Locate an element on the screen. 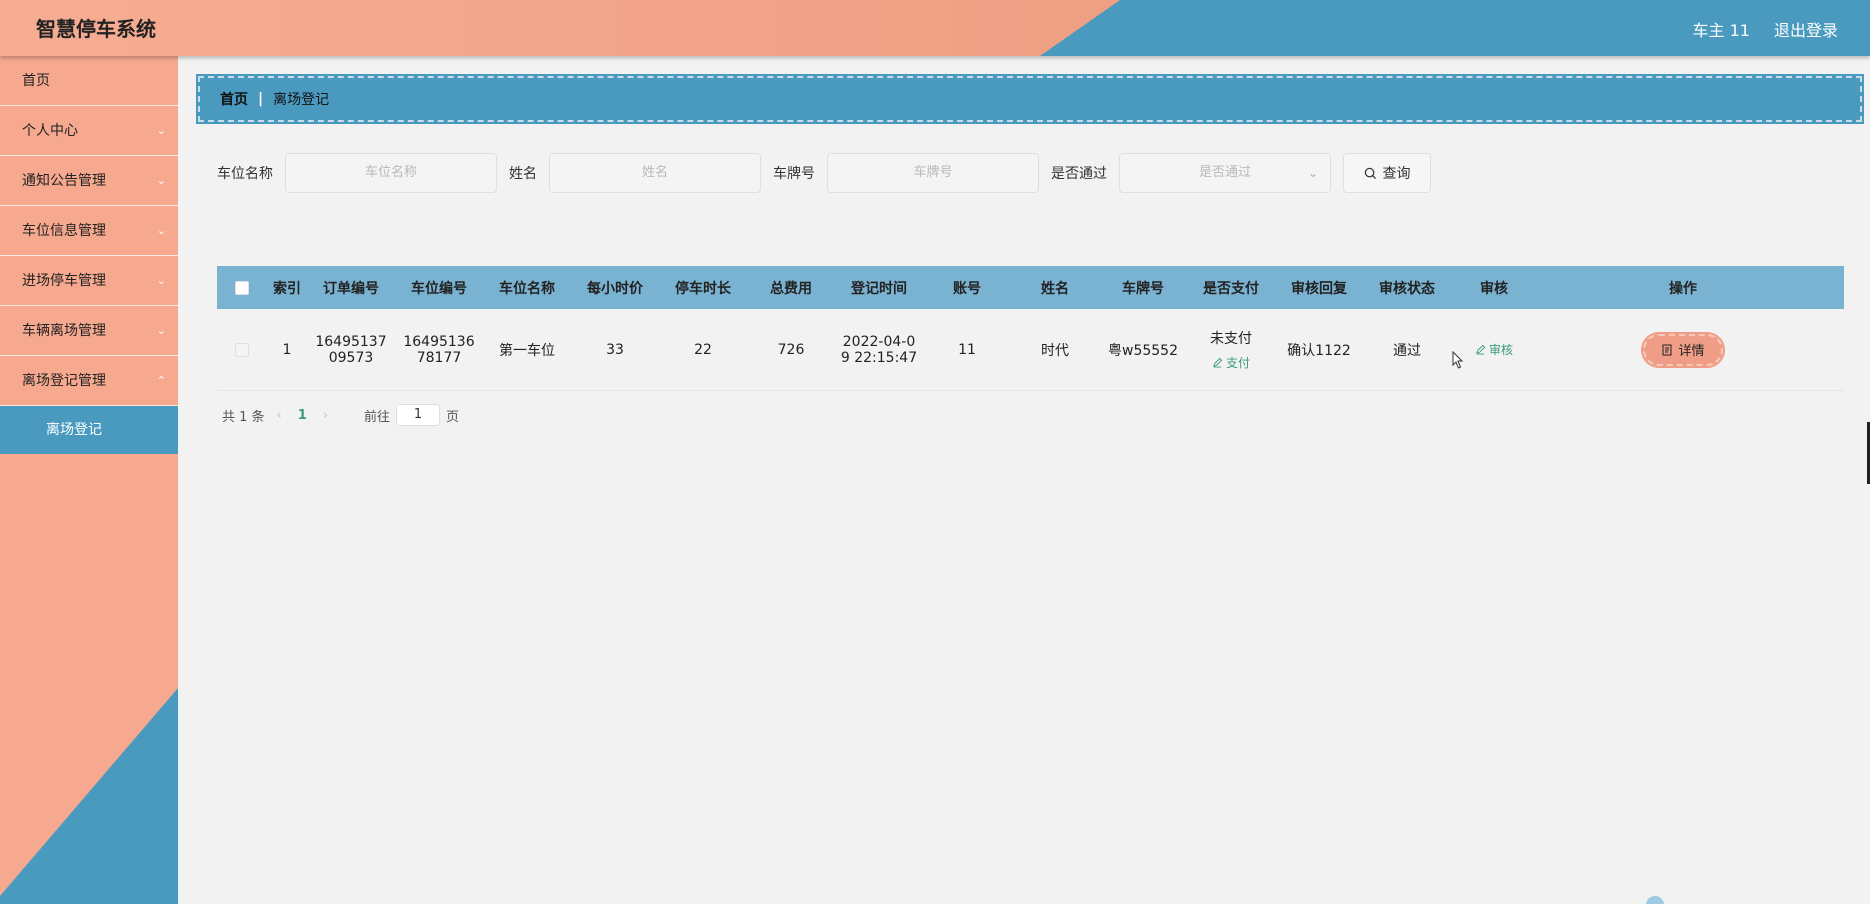 Image resolution: width=1870 pixels, height=904 pixels. current-user: 车主 11 is located at coordinates (1721, 29).